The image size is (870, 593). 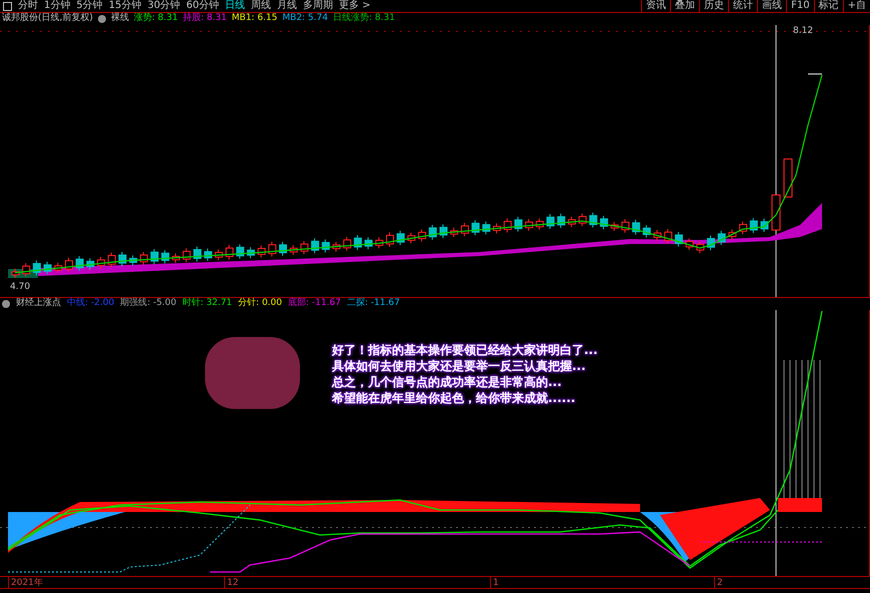 What do you see at coordinates (164, 6) in the screenshot?
I see `period-tab: 30分钟` at bounding box center [164, 6].